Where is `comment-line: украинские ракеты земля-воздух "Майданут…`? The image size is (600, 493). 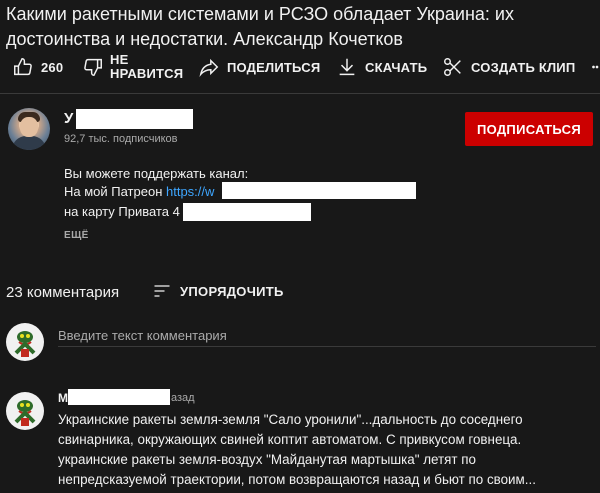 comment-line: украинские ракеты земля-воздух "Майданут… is located at coordinates (267, 459).